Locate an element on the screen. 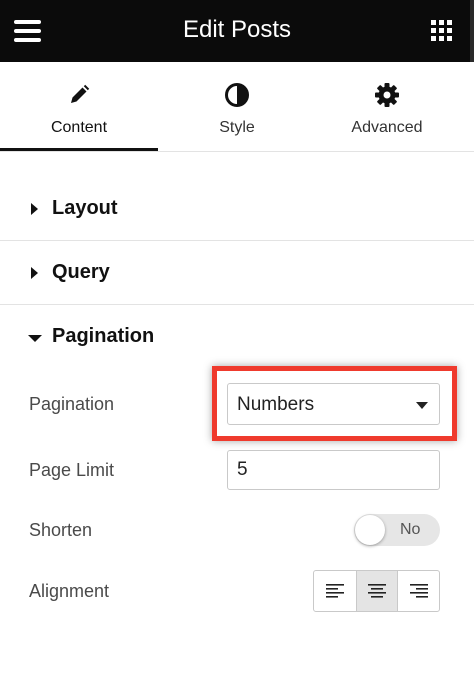 This screenshot has width=474, height=676. gear-icon is located at coordinates (387, 95).